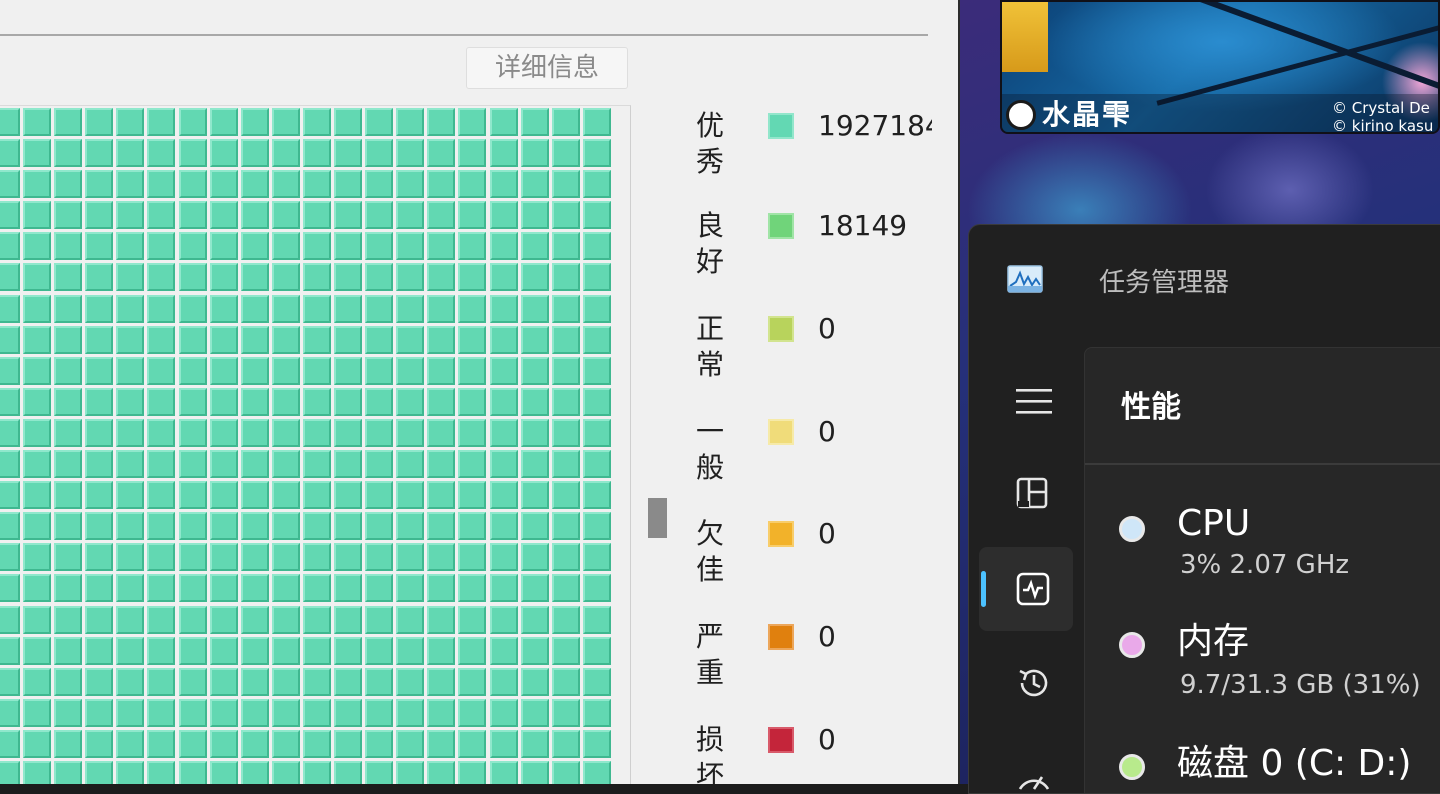  I want to click on legend-label: 优秀, so click(710, 143).